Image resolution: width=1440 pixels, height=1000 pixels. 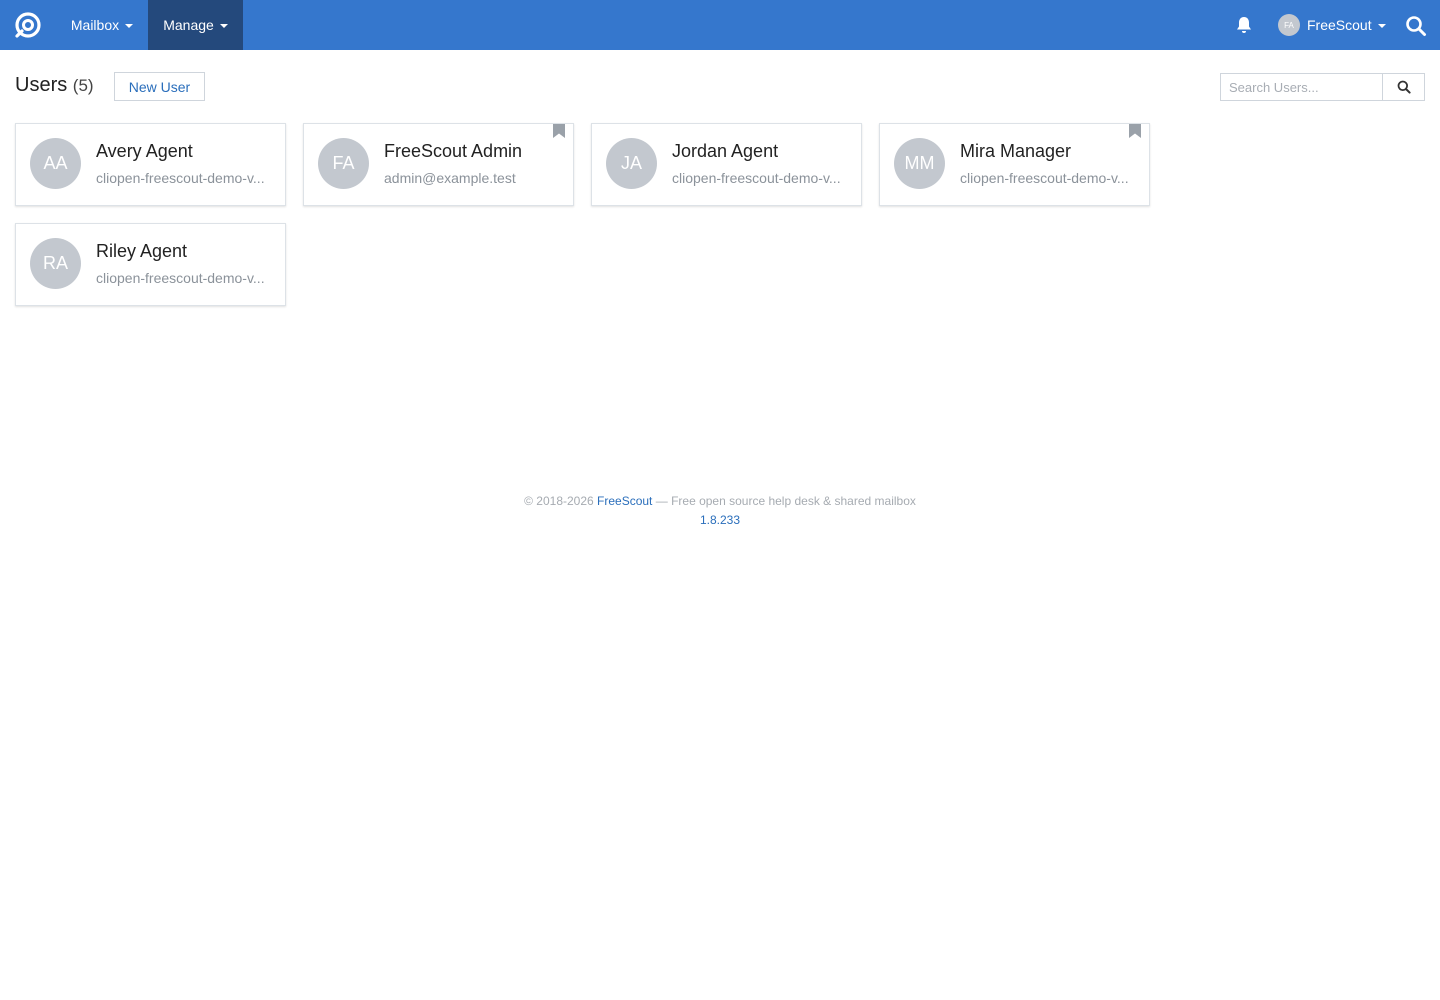 What do you see at coordinates (720, 25) in the screenshot?
I see `top-navbar: Mailbox Manage FA FreeScout` at bounding box center [720, 25].